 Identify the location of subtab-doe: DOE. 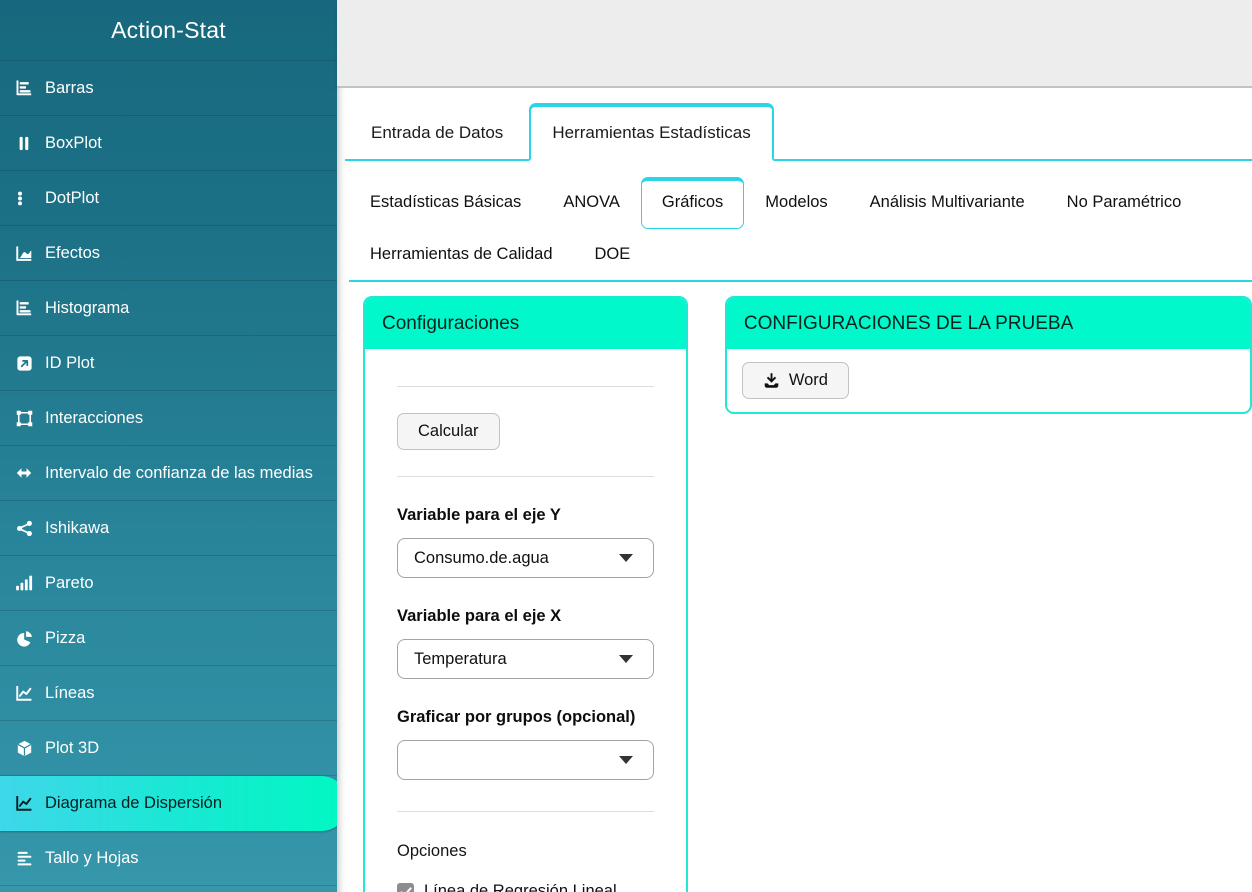
(613, 254).